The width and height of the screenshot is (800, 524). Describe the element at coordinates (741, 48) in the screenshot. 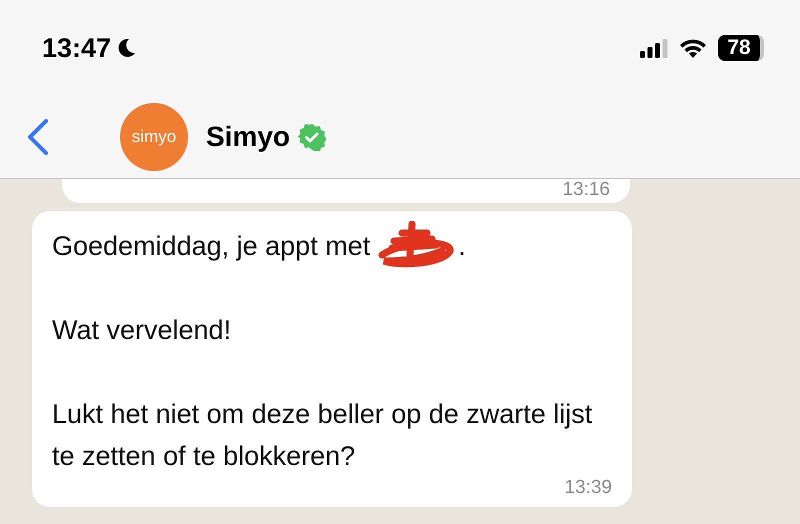

I see `battery-indicator: 78` at that location.